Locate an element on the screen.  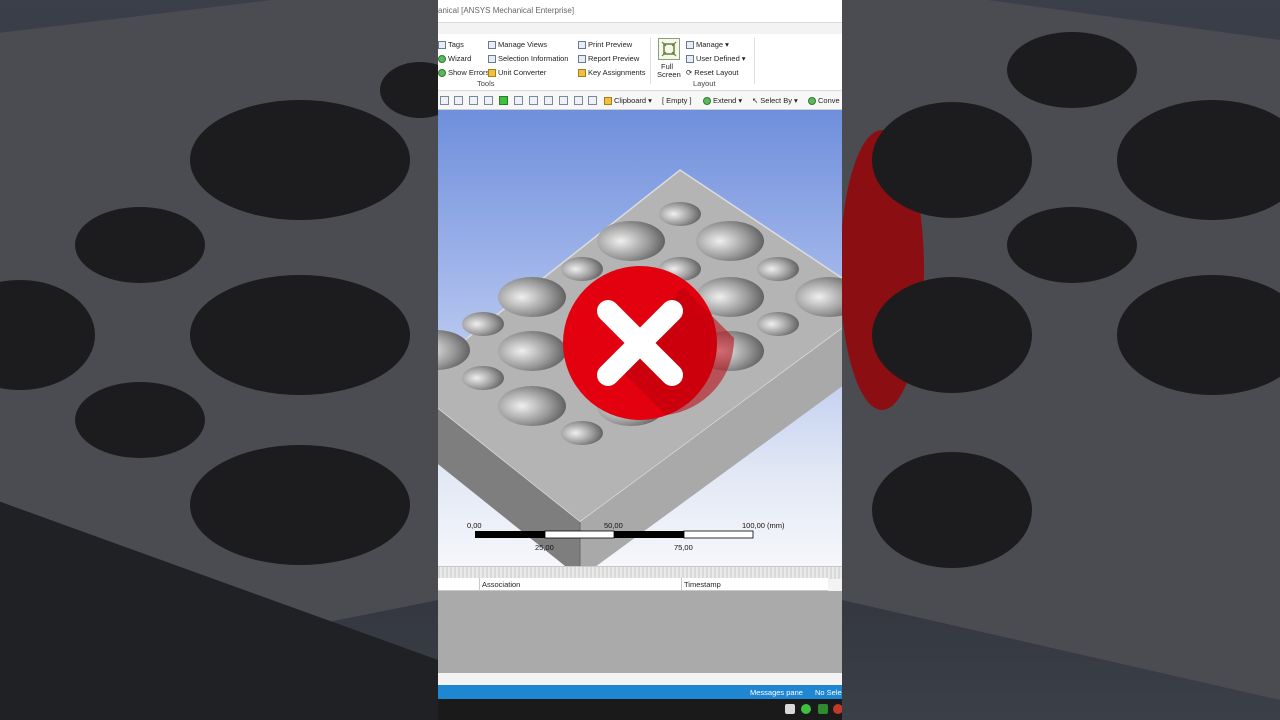
tools-group-label: Tools is located at coordinates (486, 83).